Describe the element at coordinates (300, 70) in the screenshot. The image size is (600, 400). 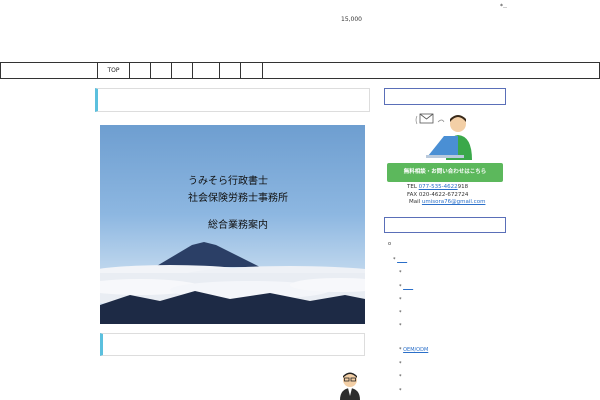
I see `nav-bar: TOP` at that location.